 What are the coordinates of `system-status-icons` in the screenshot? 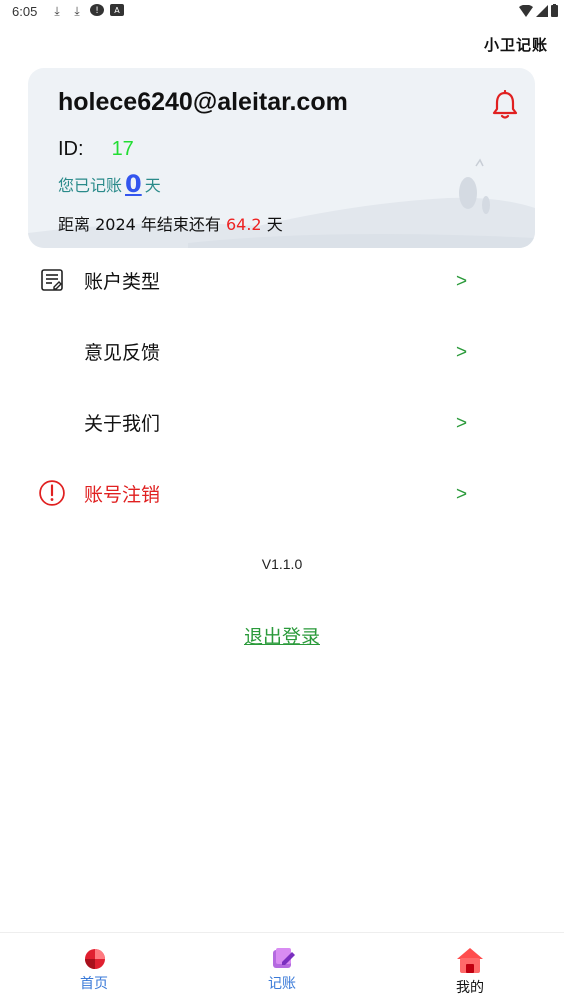 It's located at (538, 10).